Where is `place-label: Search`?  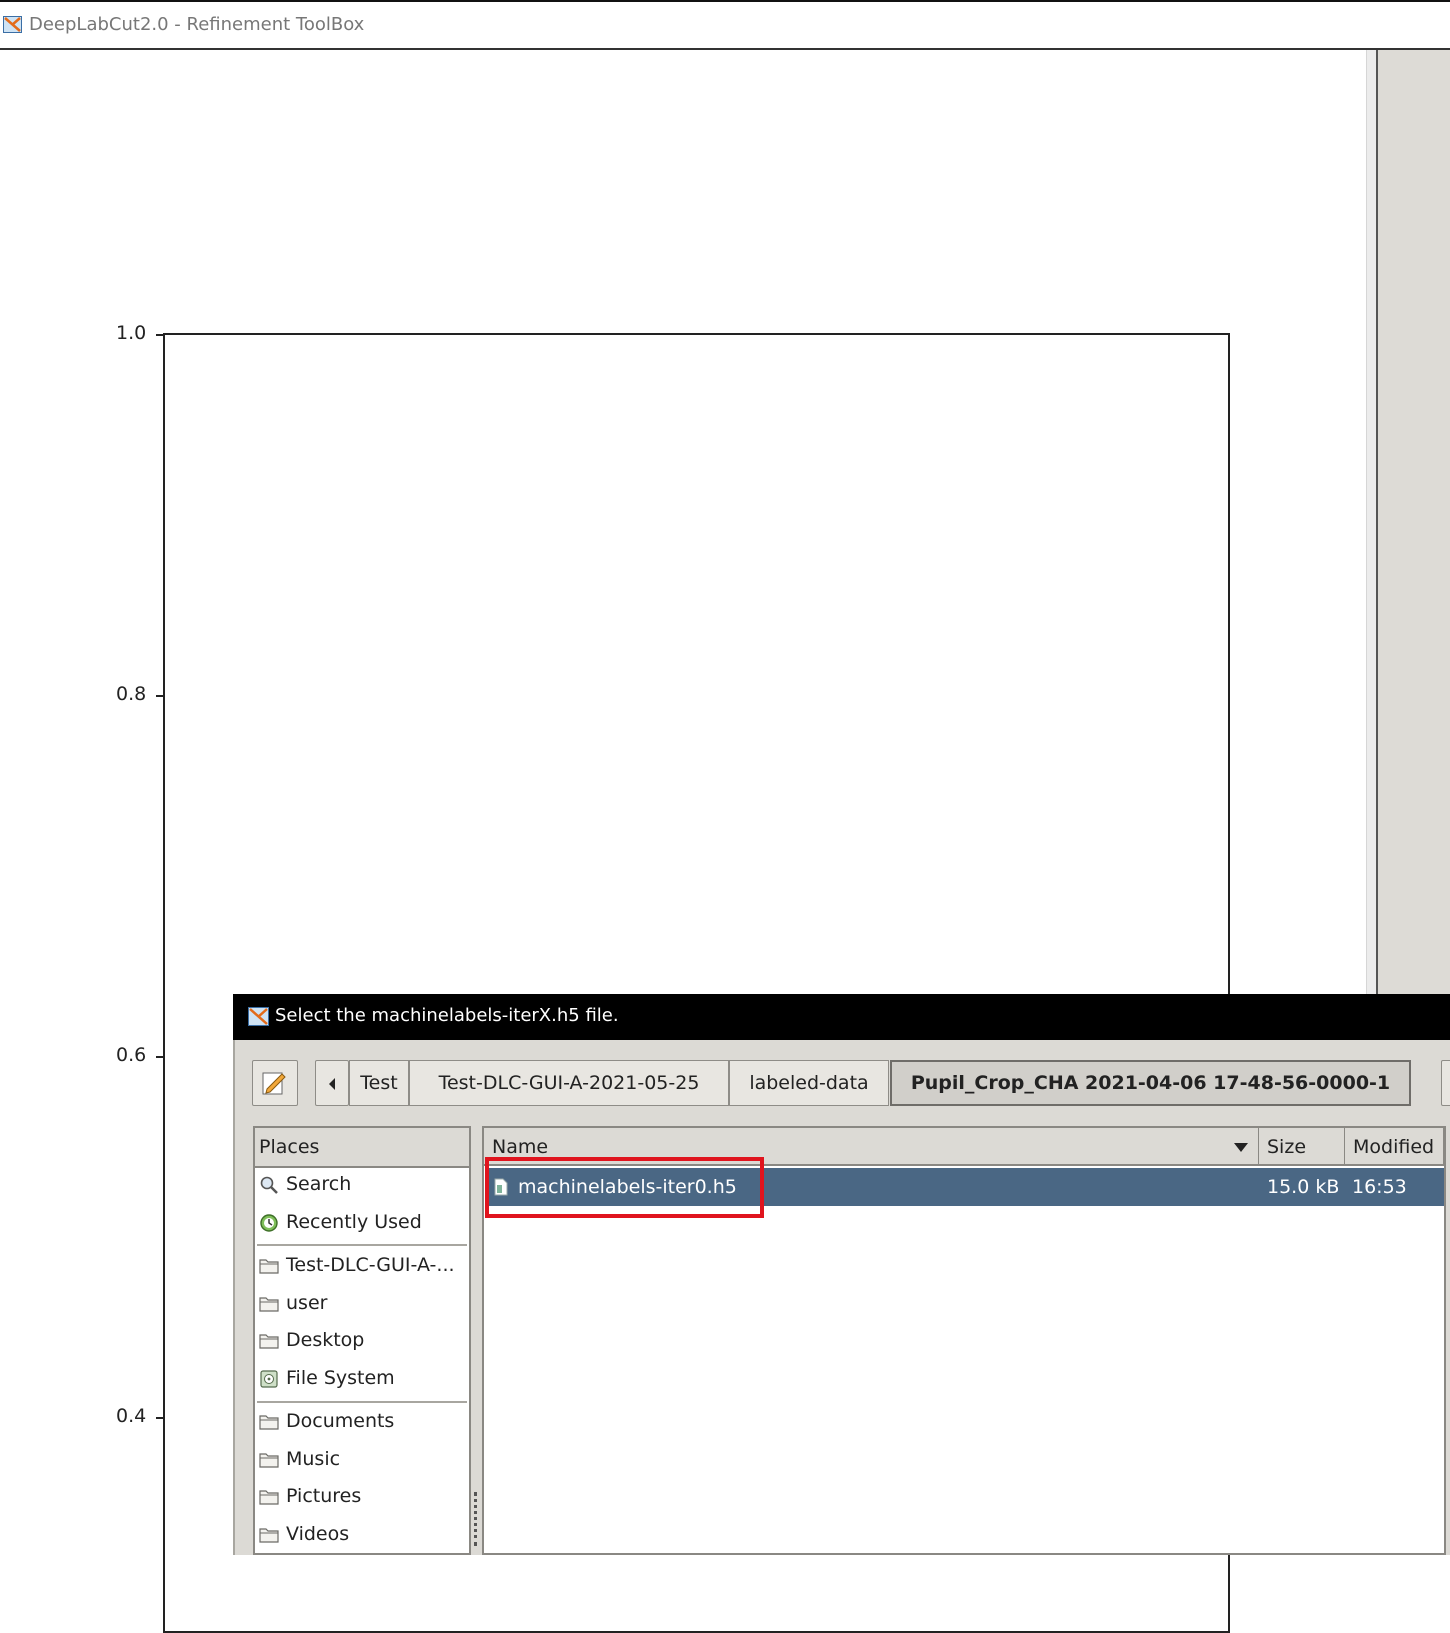 place-label: Search is located at coordinates (319, 1184).